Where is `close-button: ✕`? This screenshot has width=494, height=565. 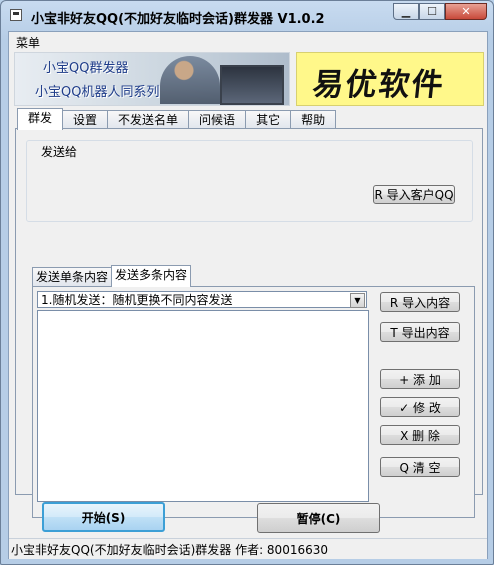
close-button: ✕ is located at coordinates (466, 11).